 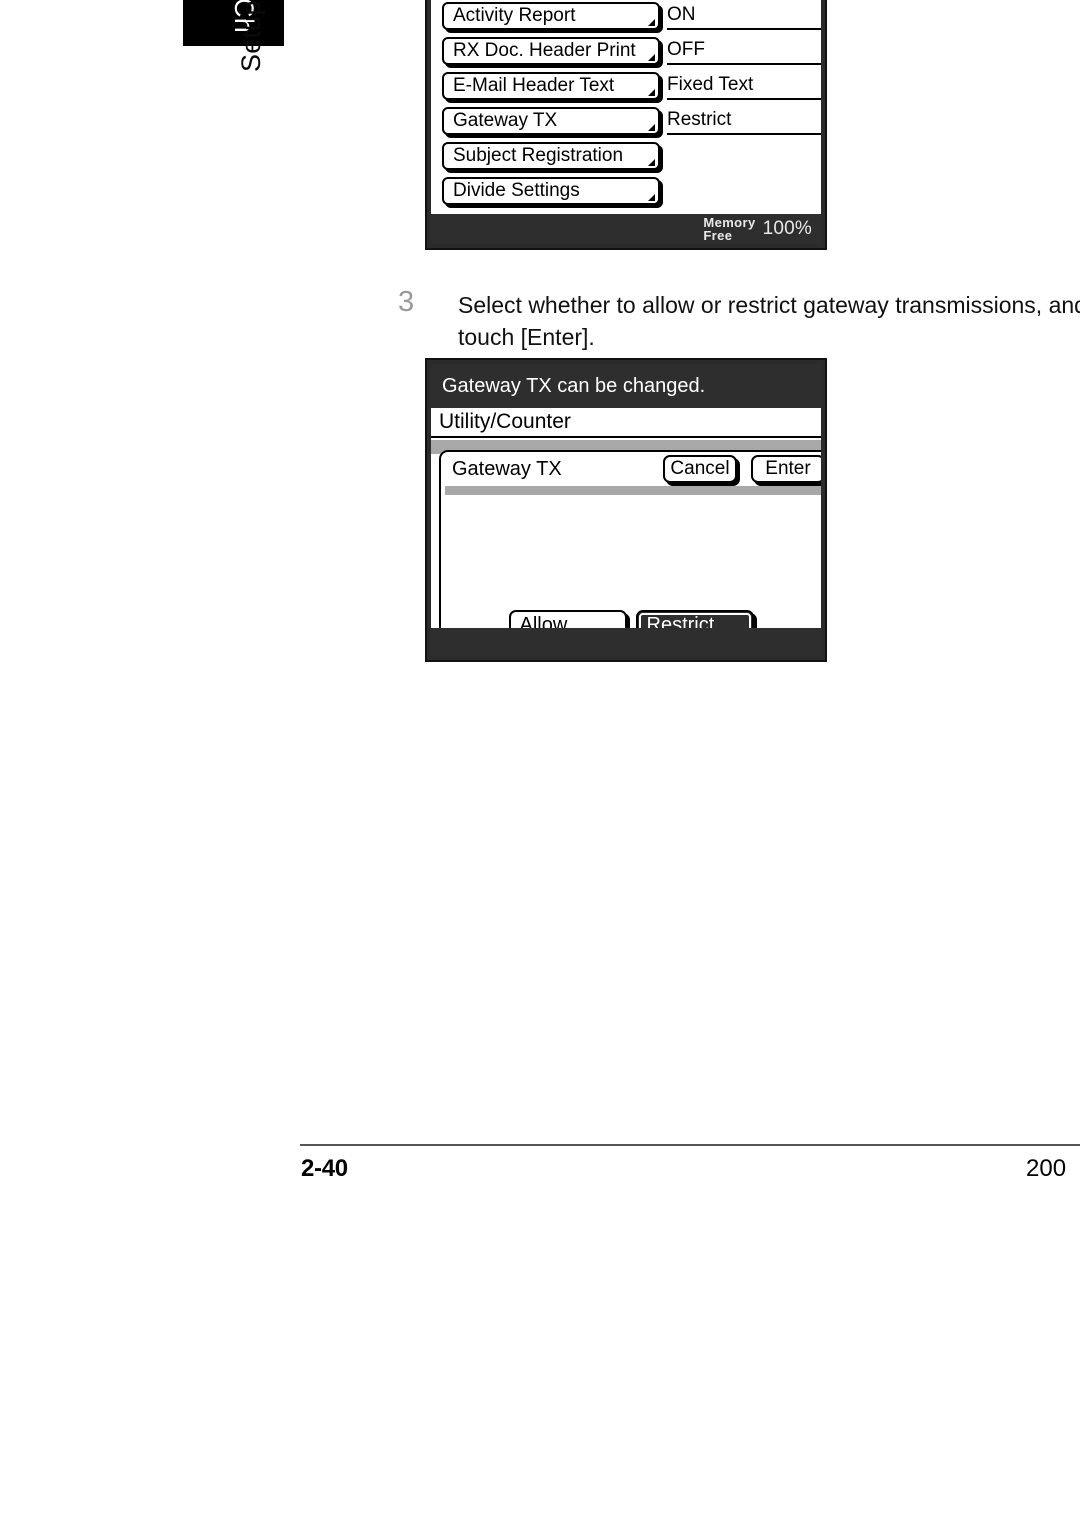 What do you see at coordinates (744, 156) in the screenshot?
I see `setting-value-subject-registration` at bounding box center [744, 156].